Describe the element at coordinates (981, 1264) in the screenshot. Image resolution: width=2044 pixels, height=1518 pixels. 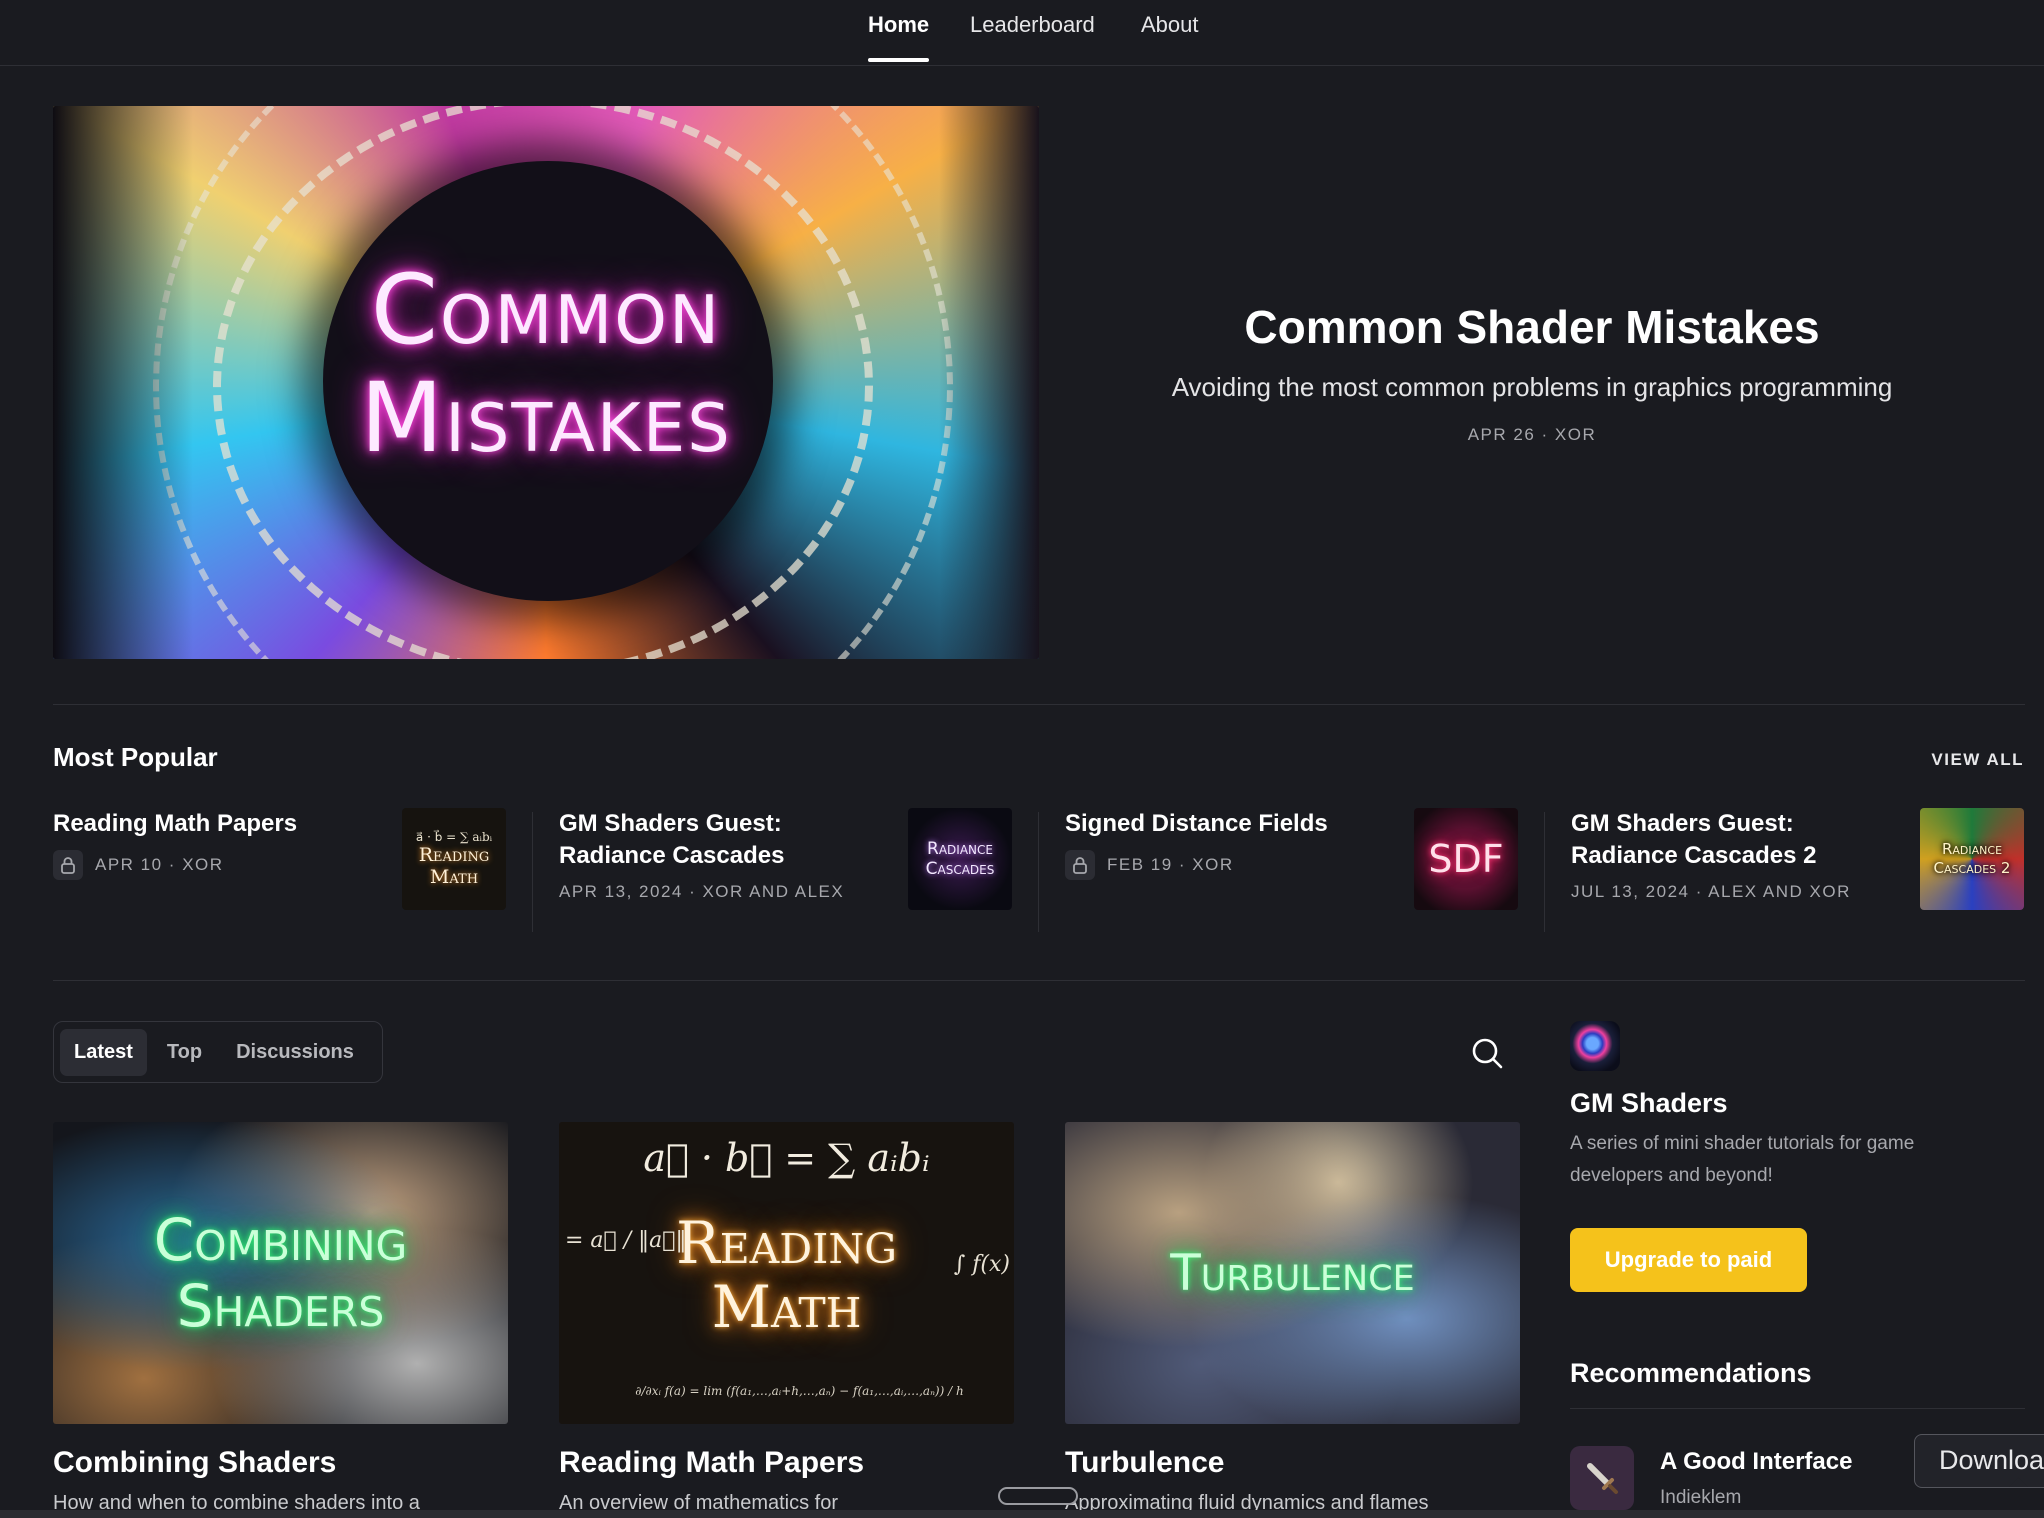
I see `formula-text: ∫ f(x)` at that location.